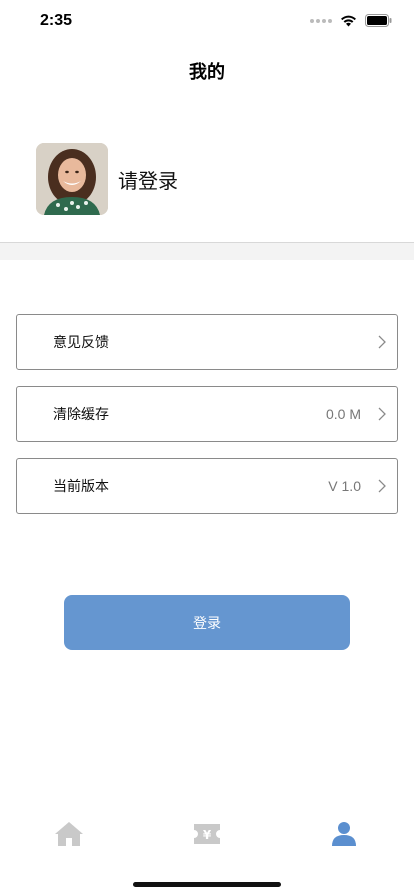 This screenshot has width=414, height=896. What do you see at coordinates (81, 487) in the screenshot?
I see `menu-item-label: 当前版本` at bounding box center [81, 487].